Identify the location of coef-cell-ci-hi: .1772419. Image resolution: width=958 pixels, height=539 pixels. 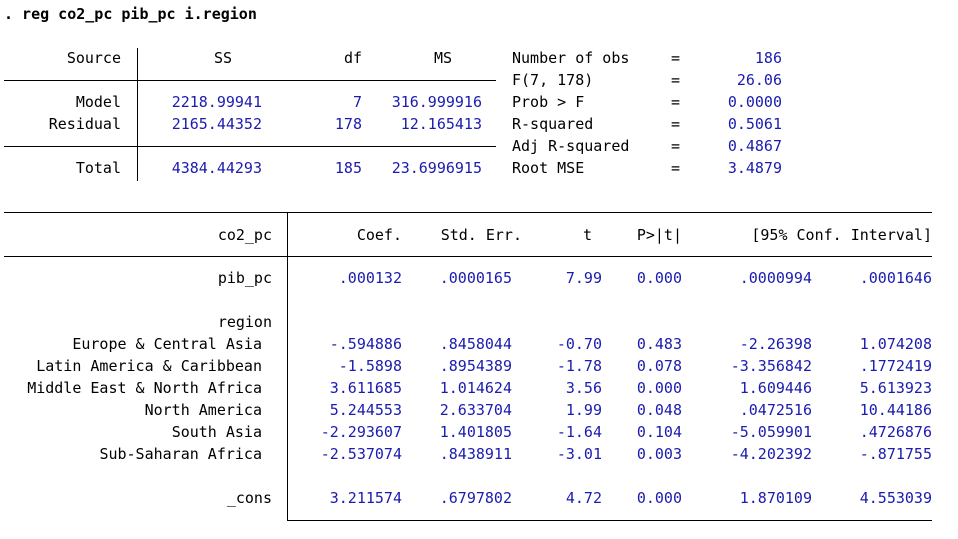
(895, 366).